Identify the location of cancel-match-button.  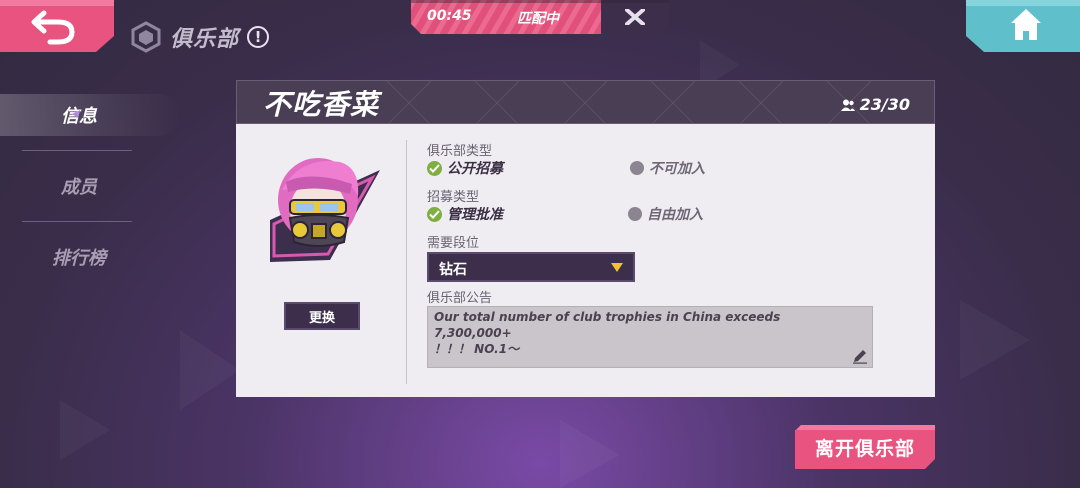
(635, 17).